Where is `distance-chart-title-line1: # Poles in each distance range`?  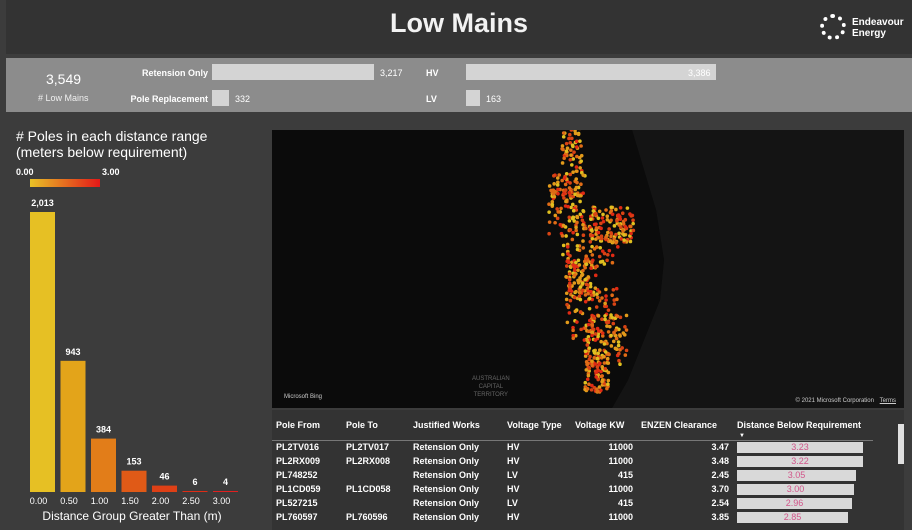 distance-chart-title-line1: # Poles in each distance range is located at coordinates (112, 136).